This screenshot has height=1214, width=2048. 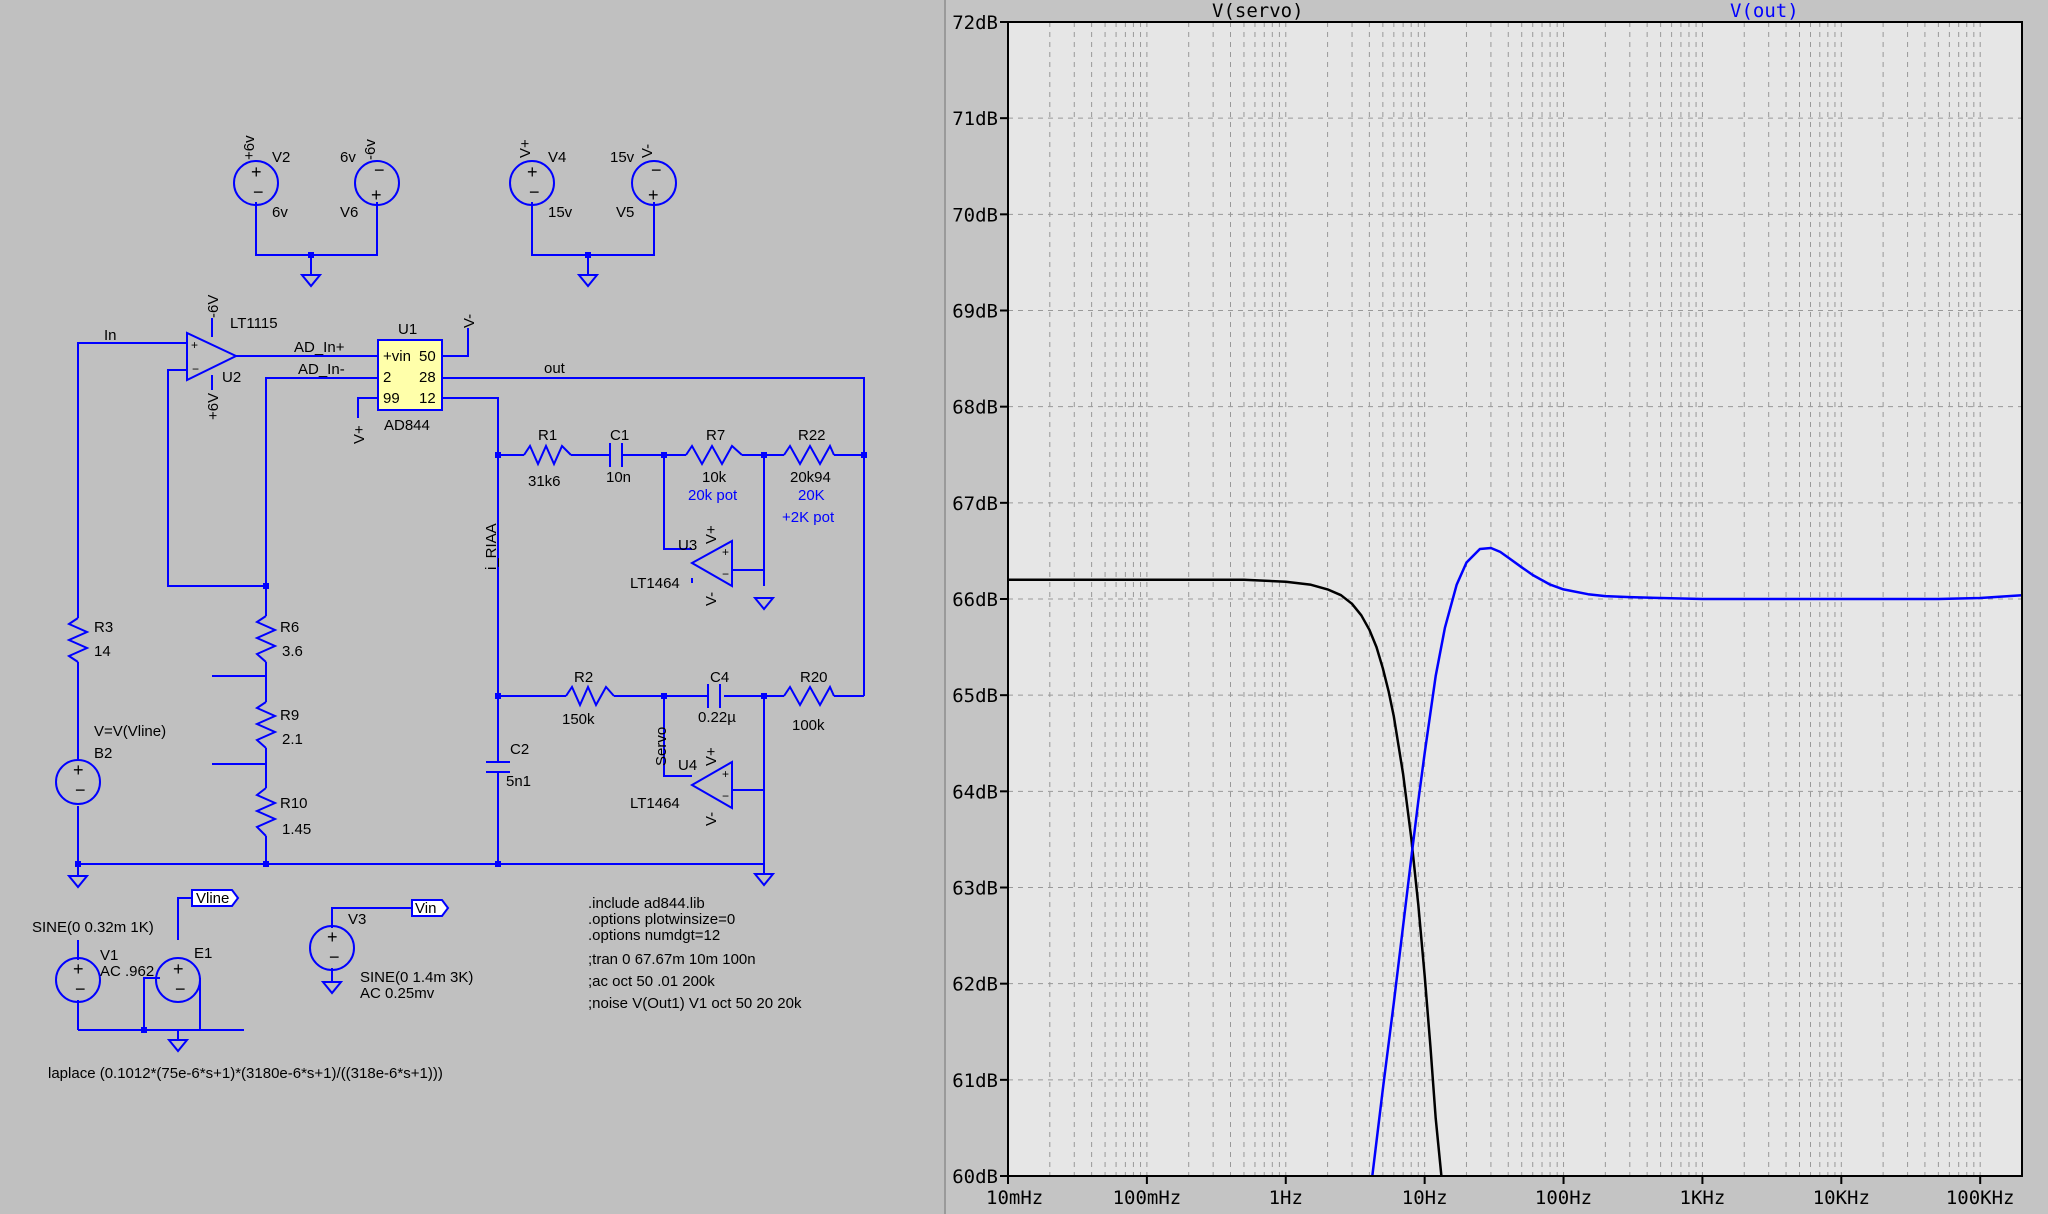 I want to click on r7-ref: R7, so click(x=715, y=435).